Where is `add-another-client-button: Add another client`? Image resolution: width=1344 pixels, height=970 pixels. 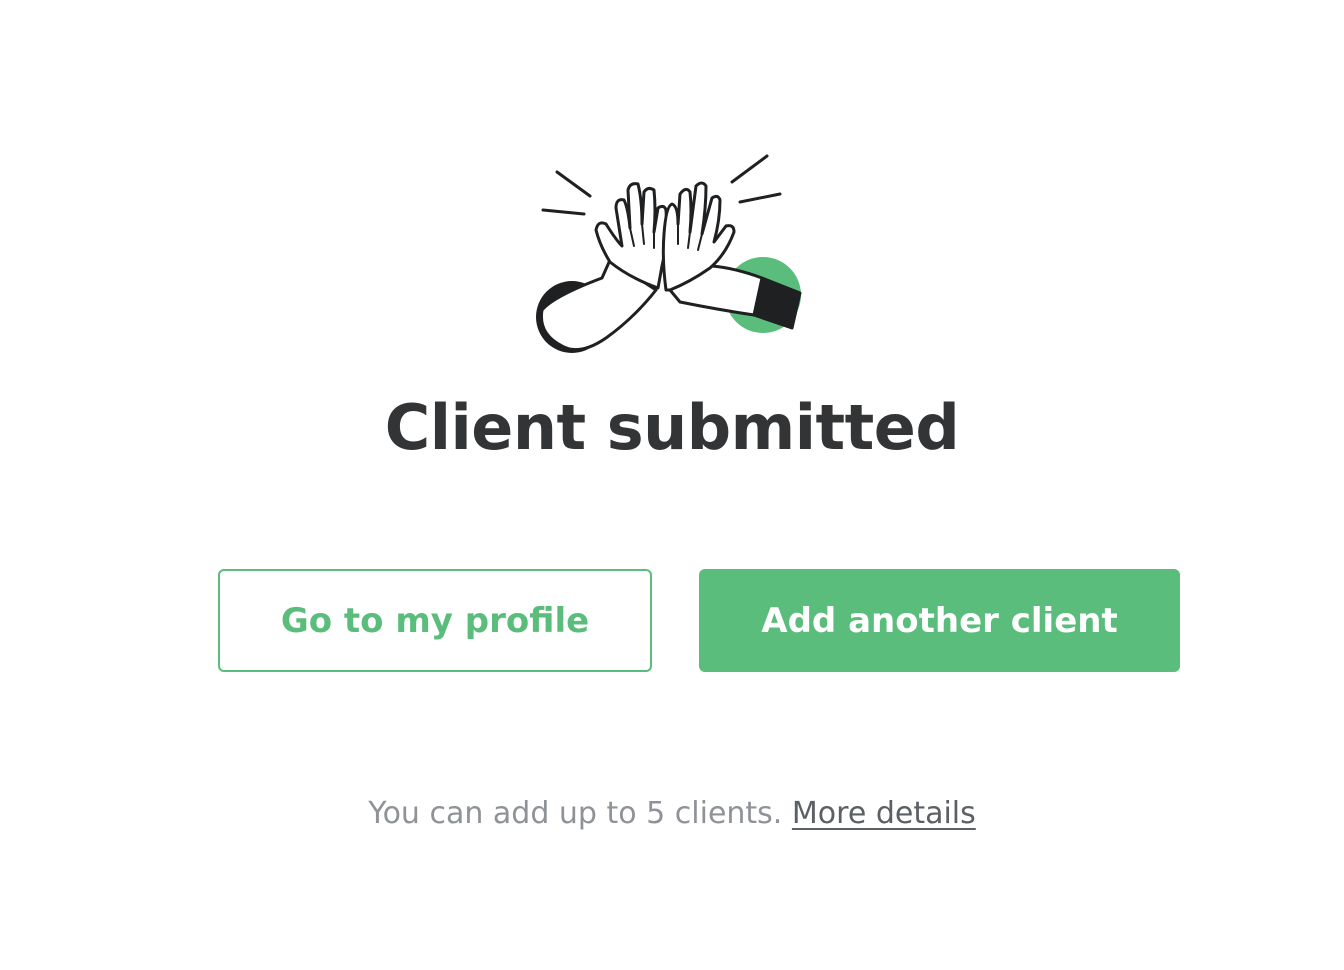 add-another-client-button: Add another client is located at coordinates (939, 620).